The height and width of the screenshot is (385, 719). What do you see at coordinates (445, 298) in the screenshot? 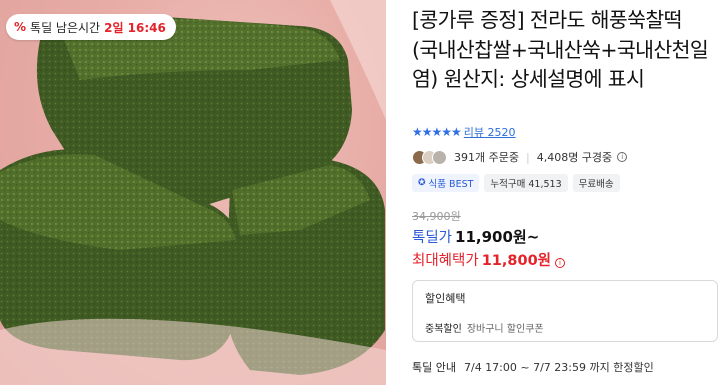
I see `discount-benefit-title: 할인혜택` at bounding box center [445, 298].